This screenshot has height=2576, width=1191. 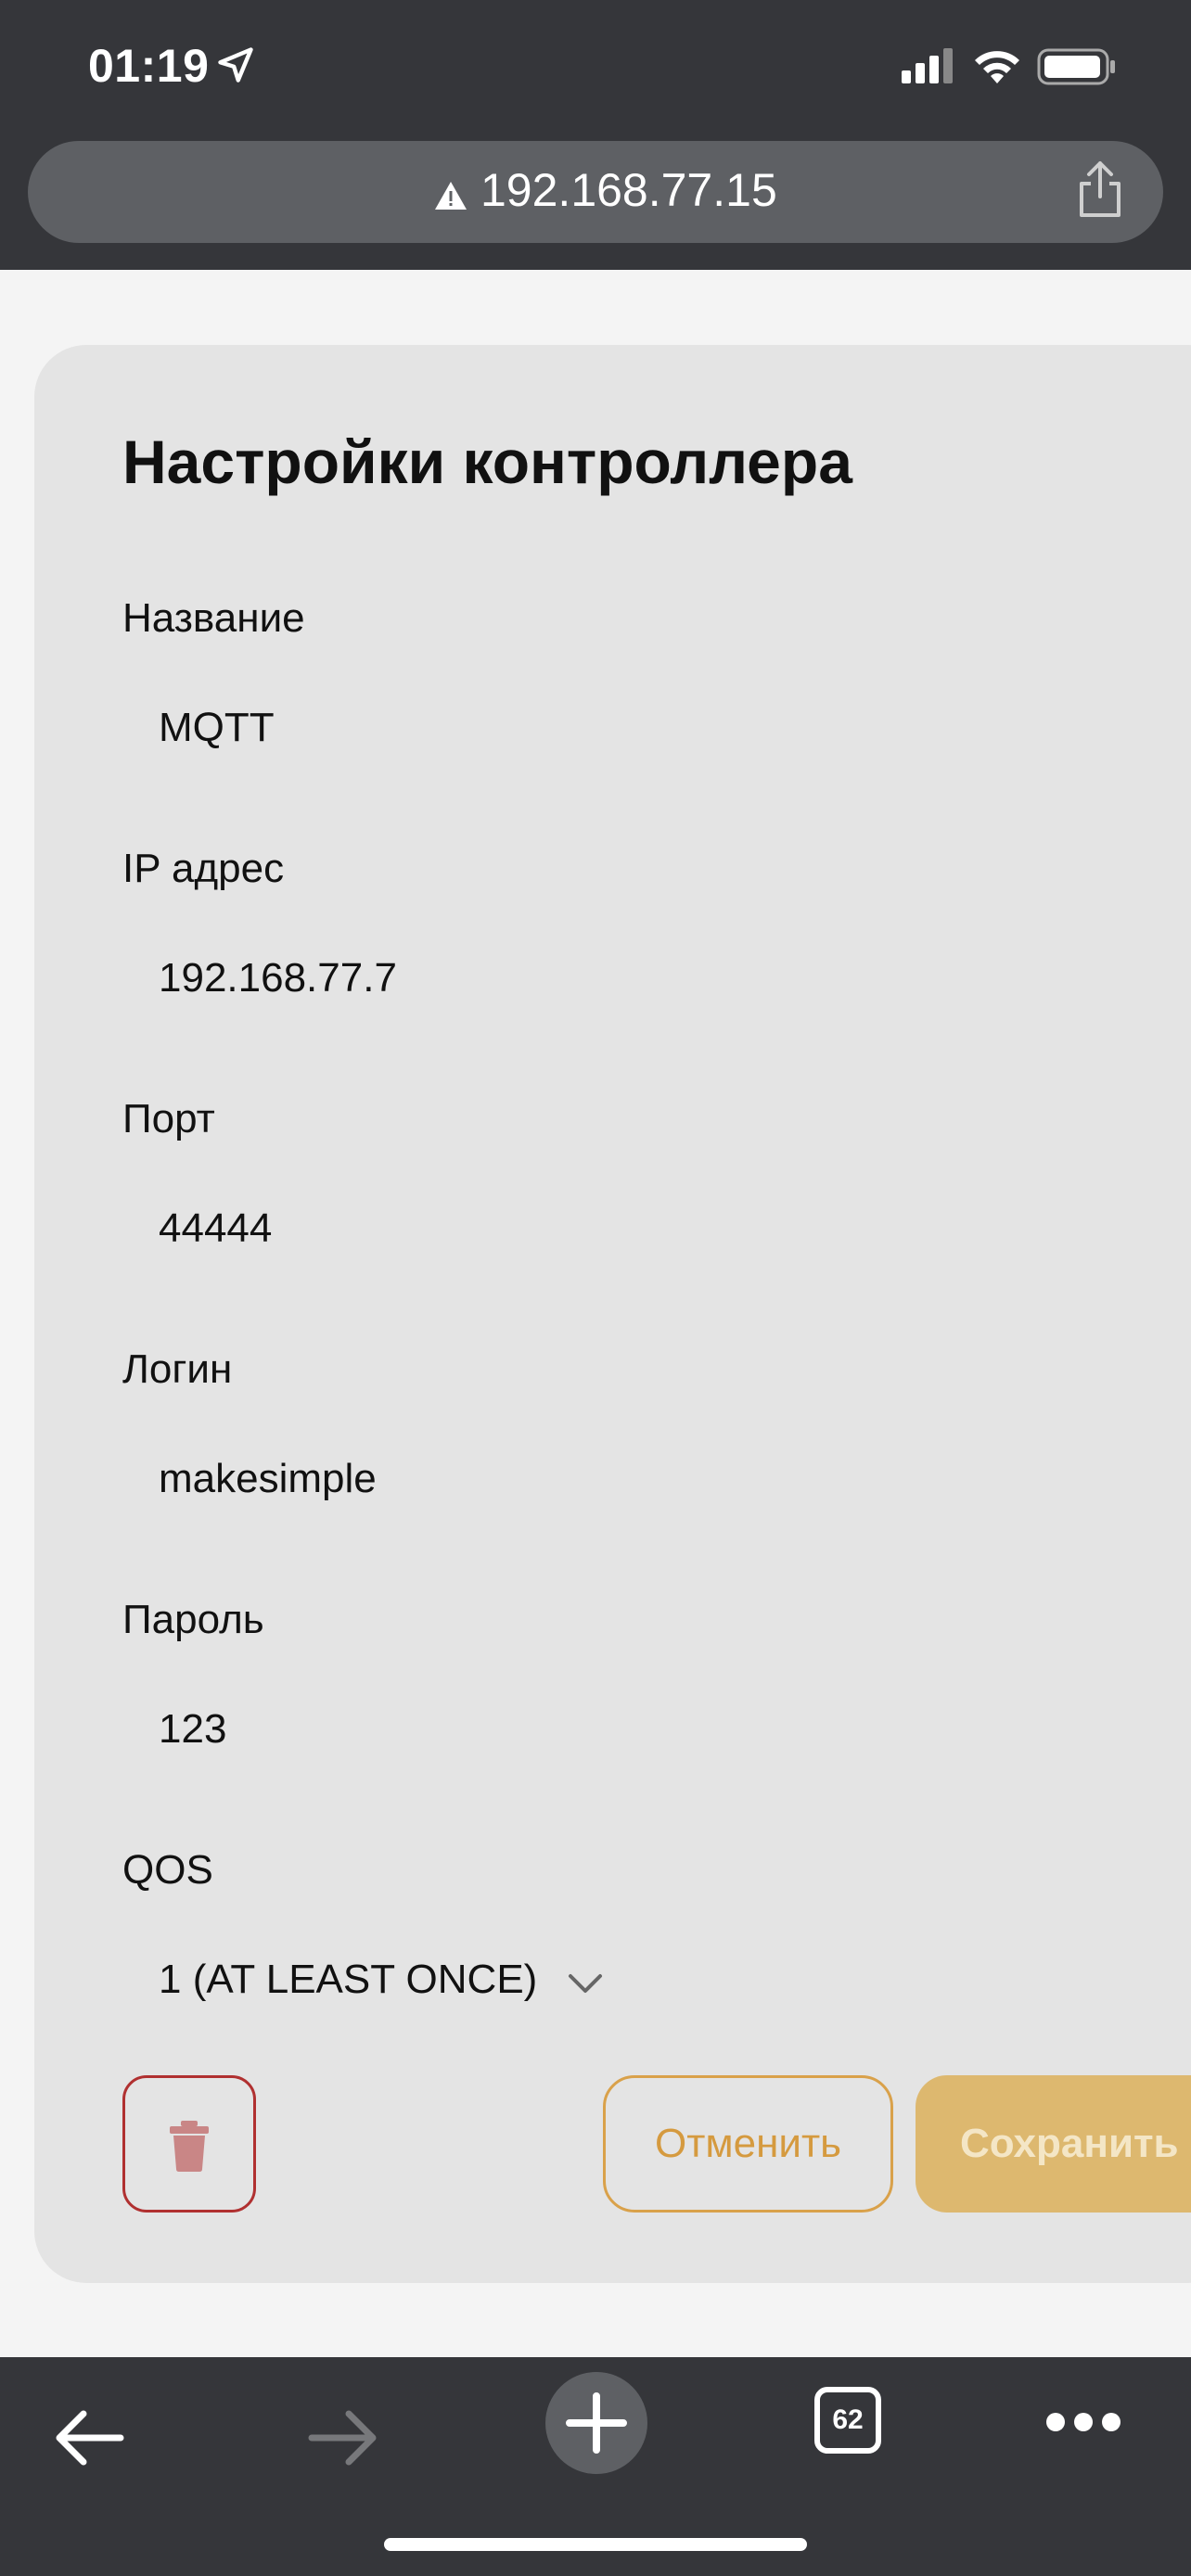 What do you see at coordinates (997, 67) in the screenshot?
I see `wifi-icon` at bounding box center [997, 67].